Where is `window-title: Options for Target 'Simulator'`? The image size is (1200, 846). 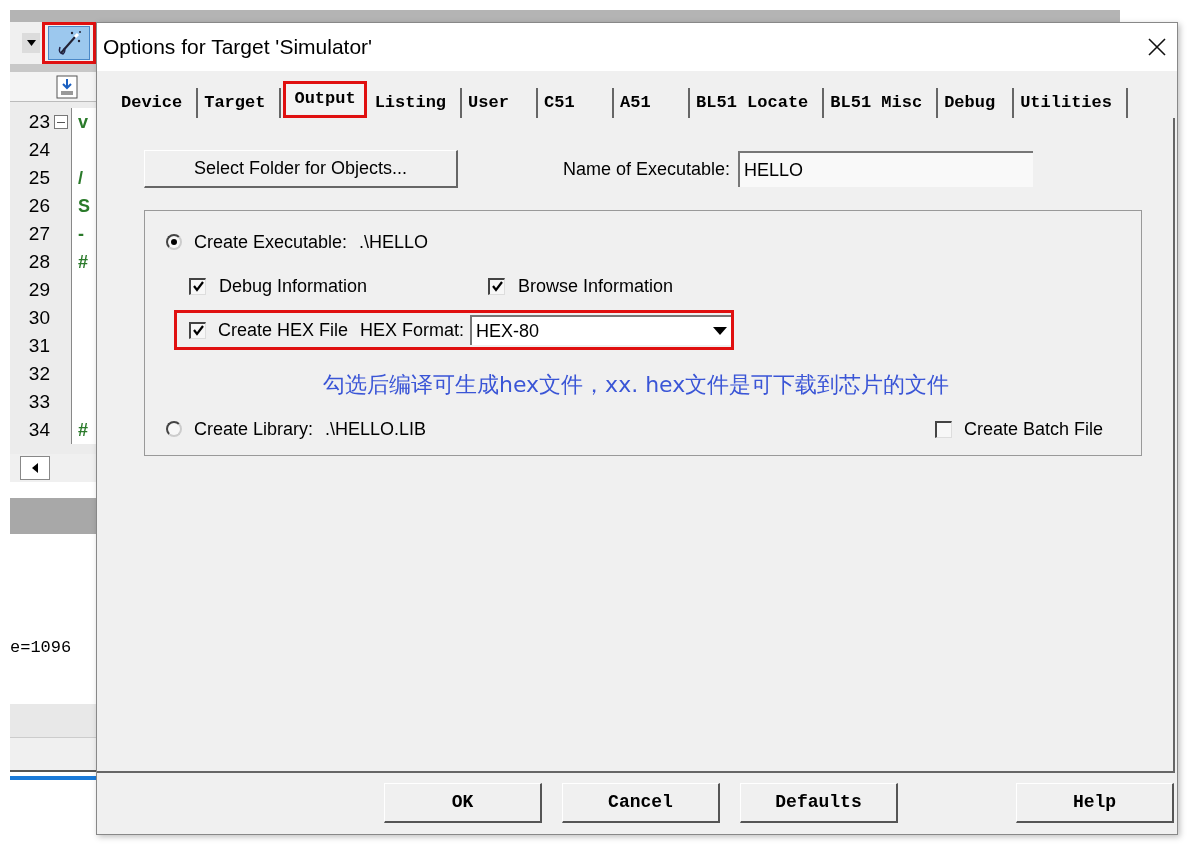
window-title: Options for Target 'Simulator' is located at coordinates (238, 47).